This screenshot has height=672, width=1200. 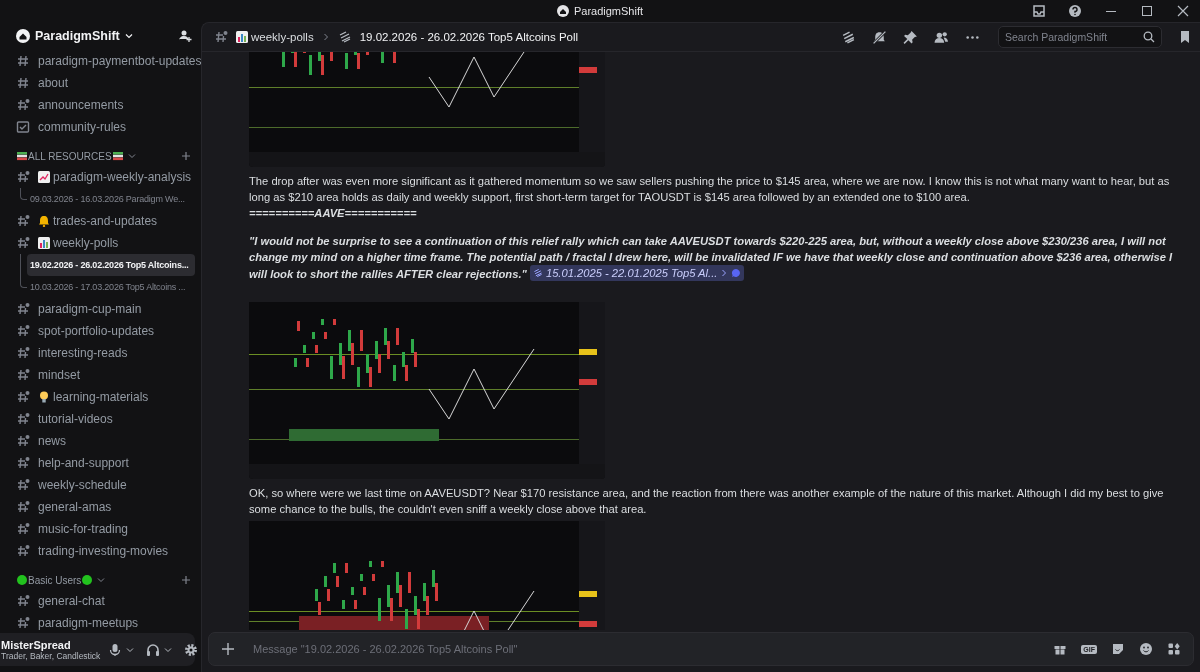 What do you see at coordinates (333, 213) in the screenshot?
I see `message-heading: ==========AAVE===========` at bounding box center [333, 213].